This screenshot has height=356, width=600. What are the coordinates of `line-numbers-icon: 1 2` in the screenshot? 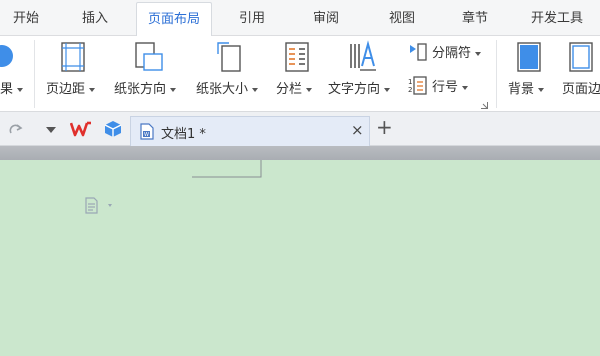 It's located at (417, 85).